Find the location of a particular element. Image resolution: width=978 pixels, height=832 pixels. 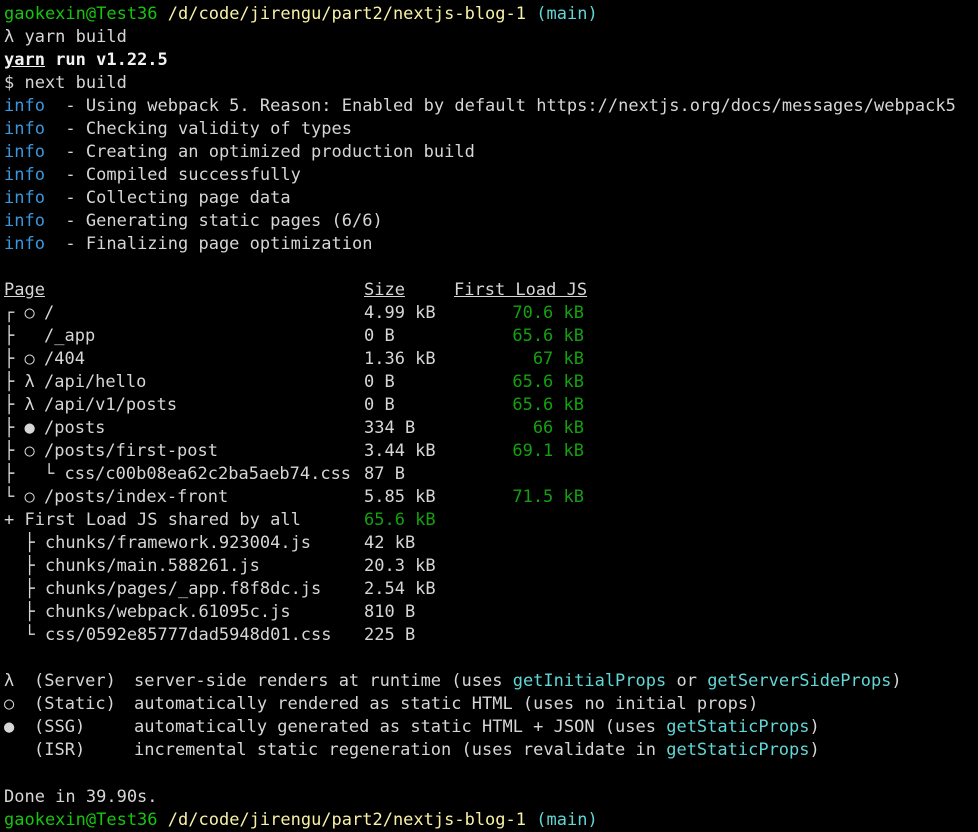

info-message: - Checking validity of types is located at coordinates (198, 129).